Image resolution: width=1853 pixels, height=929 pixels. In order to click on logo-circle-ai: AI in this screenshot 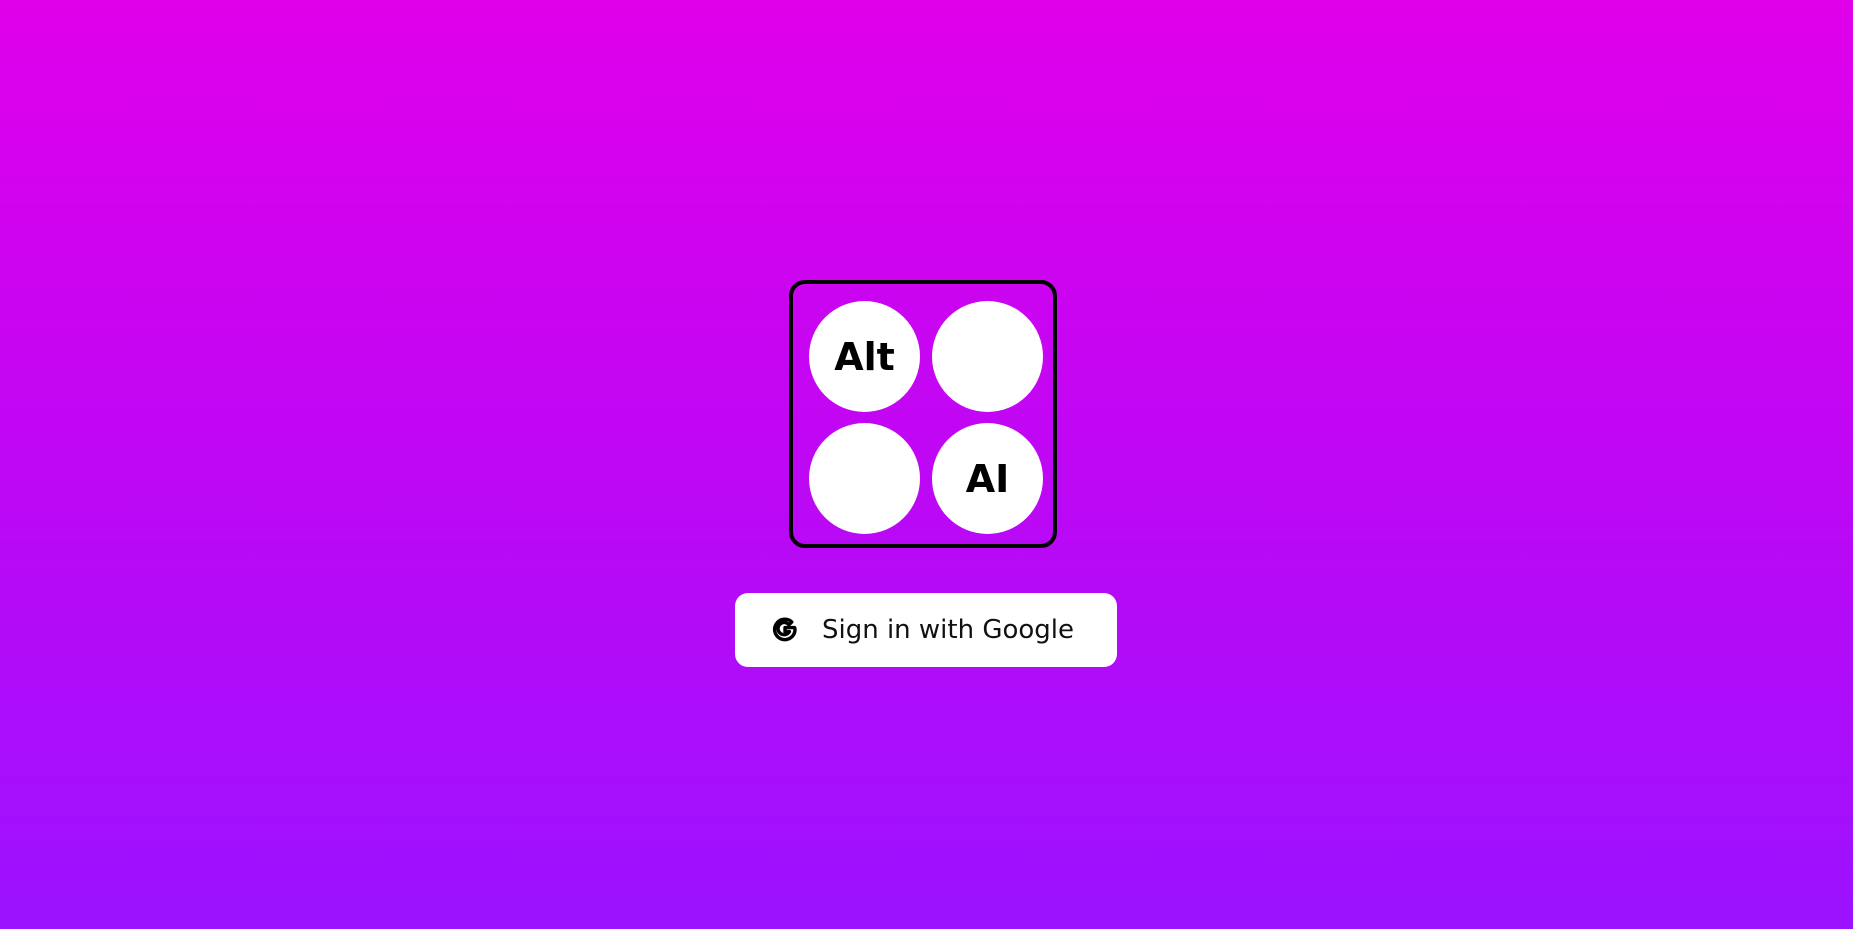, I will do `click(987, 478)`.